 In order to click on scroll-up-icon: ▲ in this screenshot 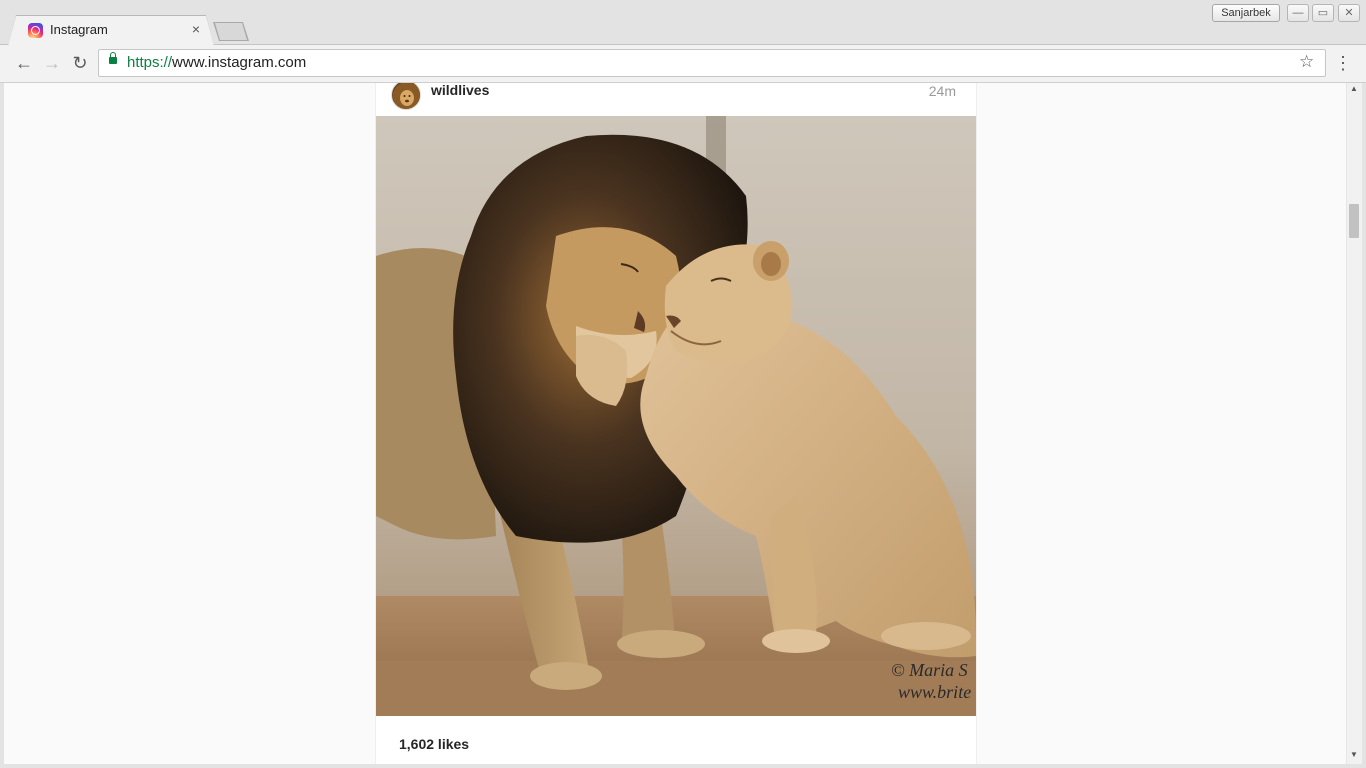, I will do `click(1354, 88)`.